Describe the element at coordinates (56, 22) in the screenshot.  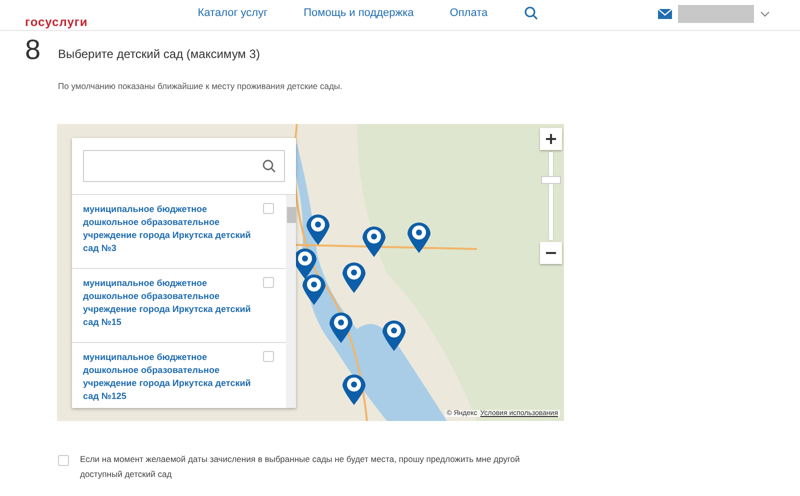
I see `logo: госуслуги` at that location.